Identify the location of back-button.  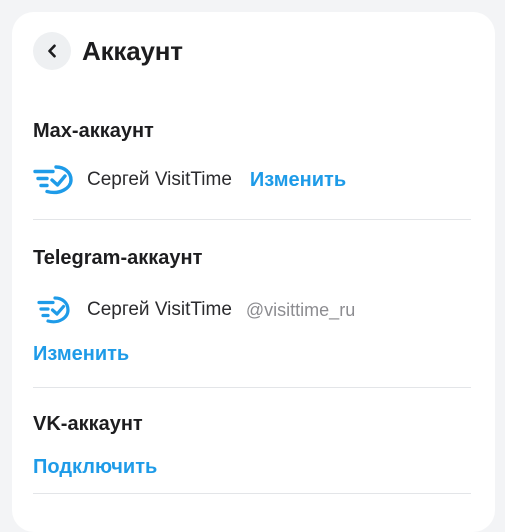
(52, 51).